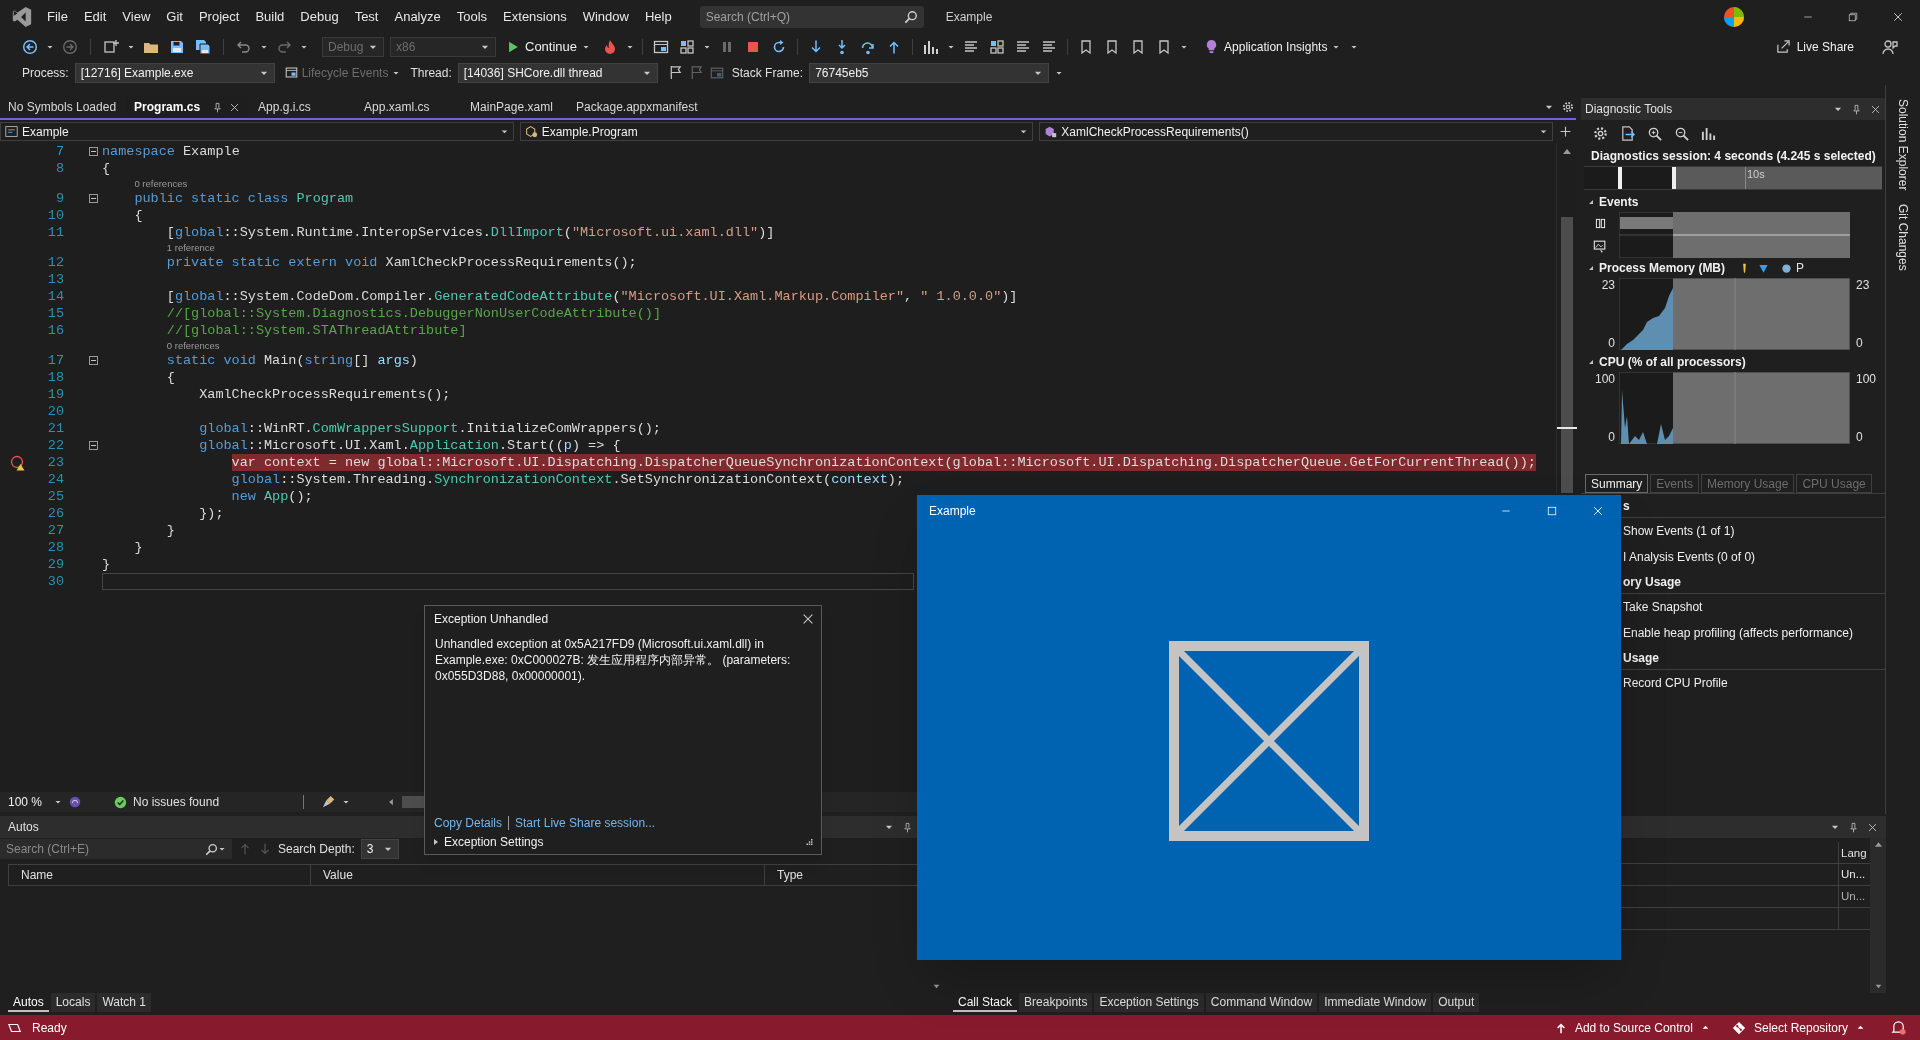  What do you see at coordinates (329, 802) in the screenshot?
I see `brush-icon` at bounding box center [329, 802].